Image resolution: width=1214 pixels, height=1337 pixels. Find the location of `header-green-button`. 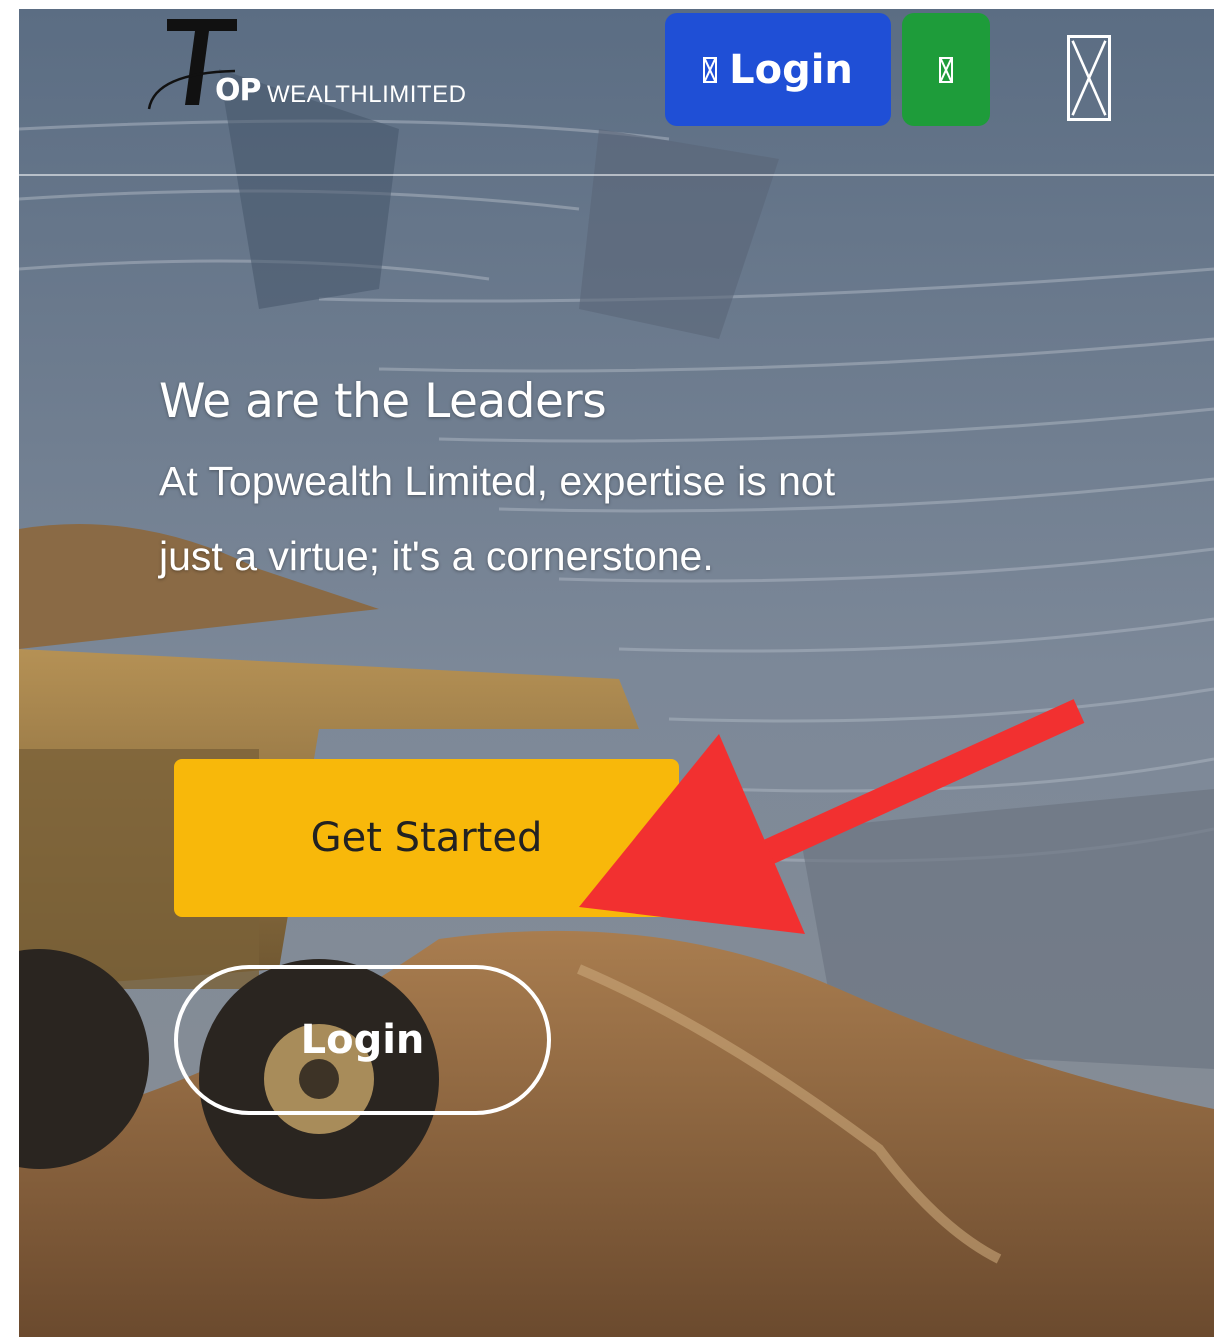

header-green-button is located at coordinates (946, 69).